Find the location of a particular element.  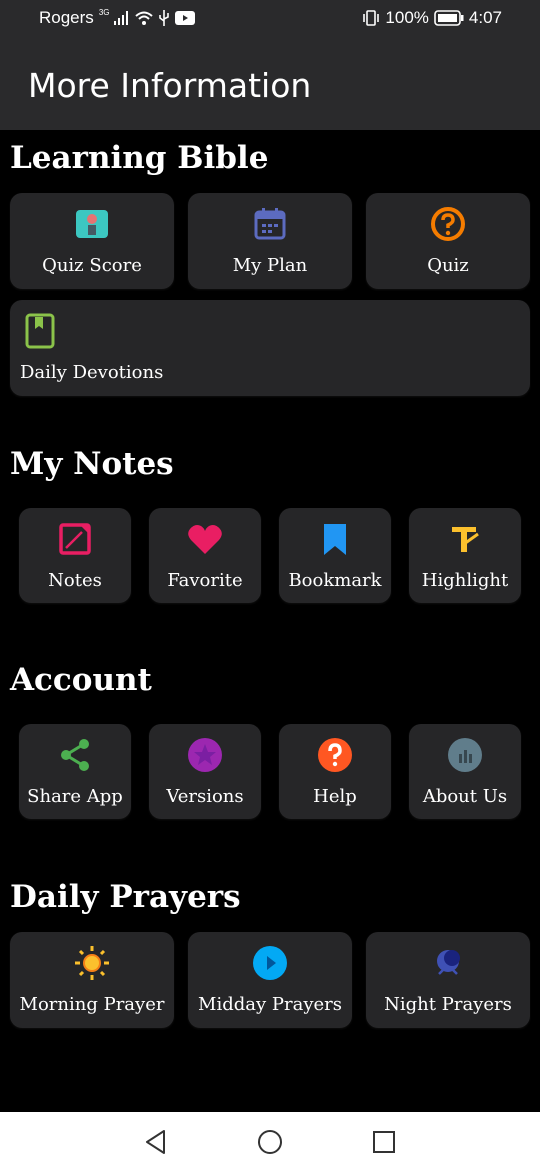

versions-button: Versions is located at coordinates (205, 771).